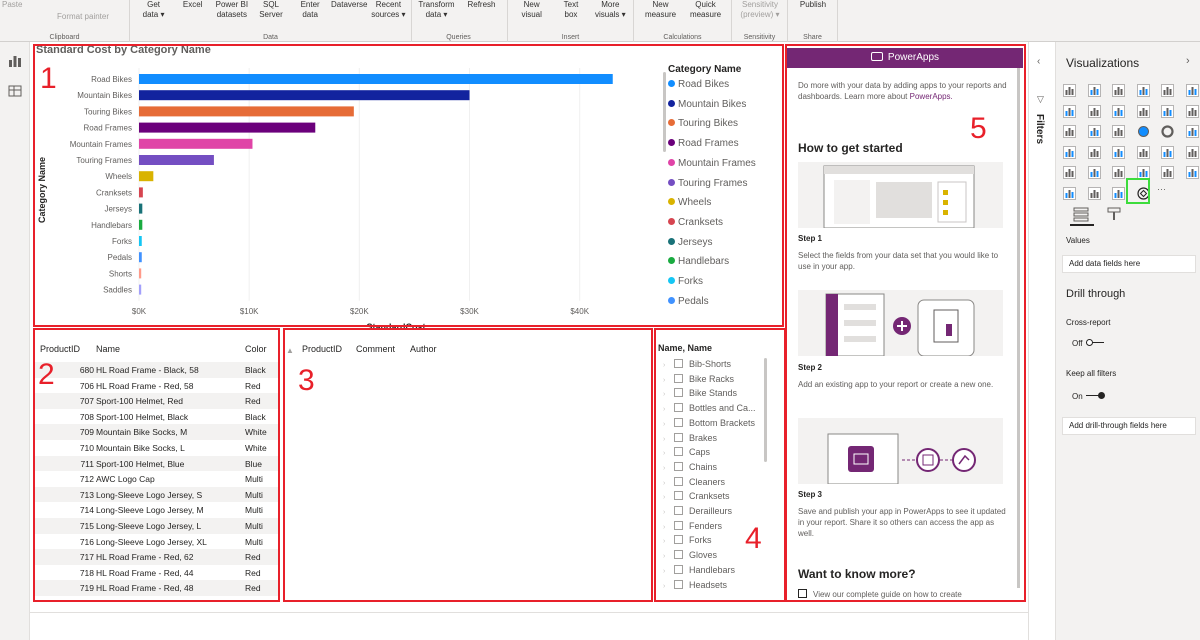  Describe the element at coordinates (349, 5) in the screenshot. I see `ribbon-button-dataverse: Dataverse` at that location.